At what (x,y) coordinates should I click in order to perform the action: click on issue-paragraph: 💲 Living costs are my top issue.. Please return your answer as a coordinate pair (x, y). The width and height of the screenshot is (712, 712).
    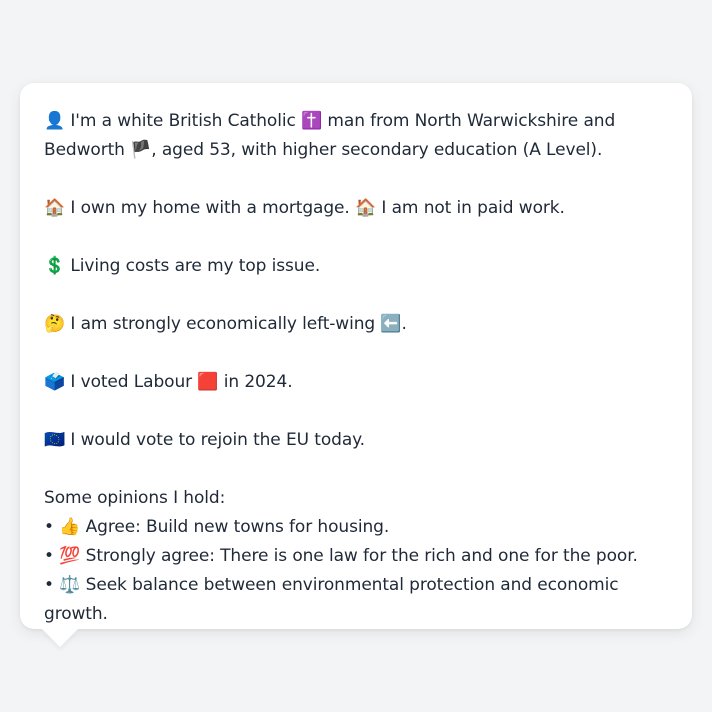
    Looking at the image, I should click on (358, 266).